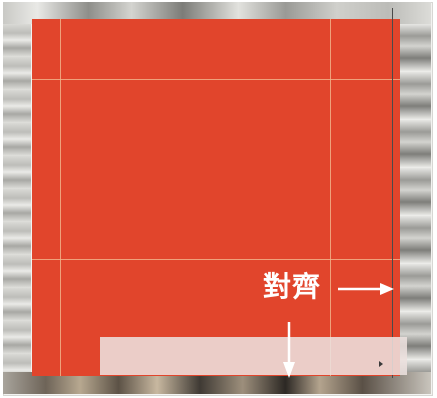 Image resolution: width=437 pixels, height=398 pixels. What do you see at coordinates (366, 289) in the screenshot?
I see `arrow-right-icon` at bounding box center [366, 289].